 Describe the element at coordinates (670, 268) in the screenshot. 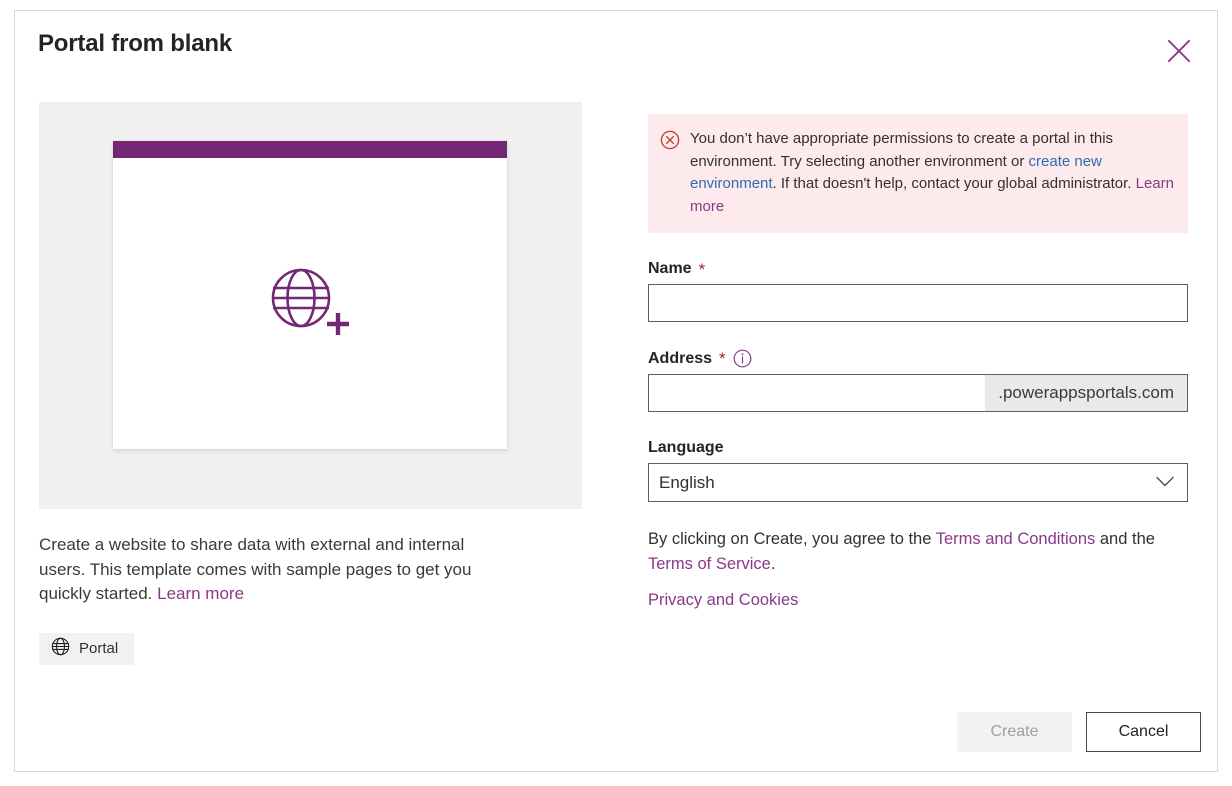

I see `name-label-text: Name` at that location.